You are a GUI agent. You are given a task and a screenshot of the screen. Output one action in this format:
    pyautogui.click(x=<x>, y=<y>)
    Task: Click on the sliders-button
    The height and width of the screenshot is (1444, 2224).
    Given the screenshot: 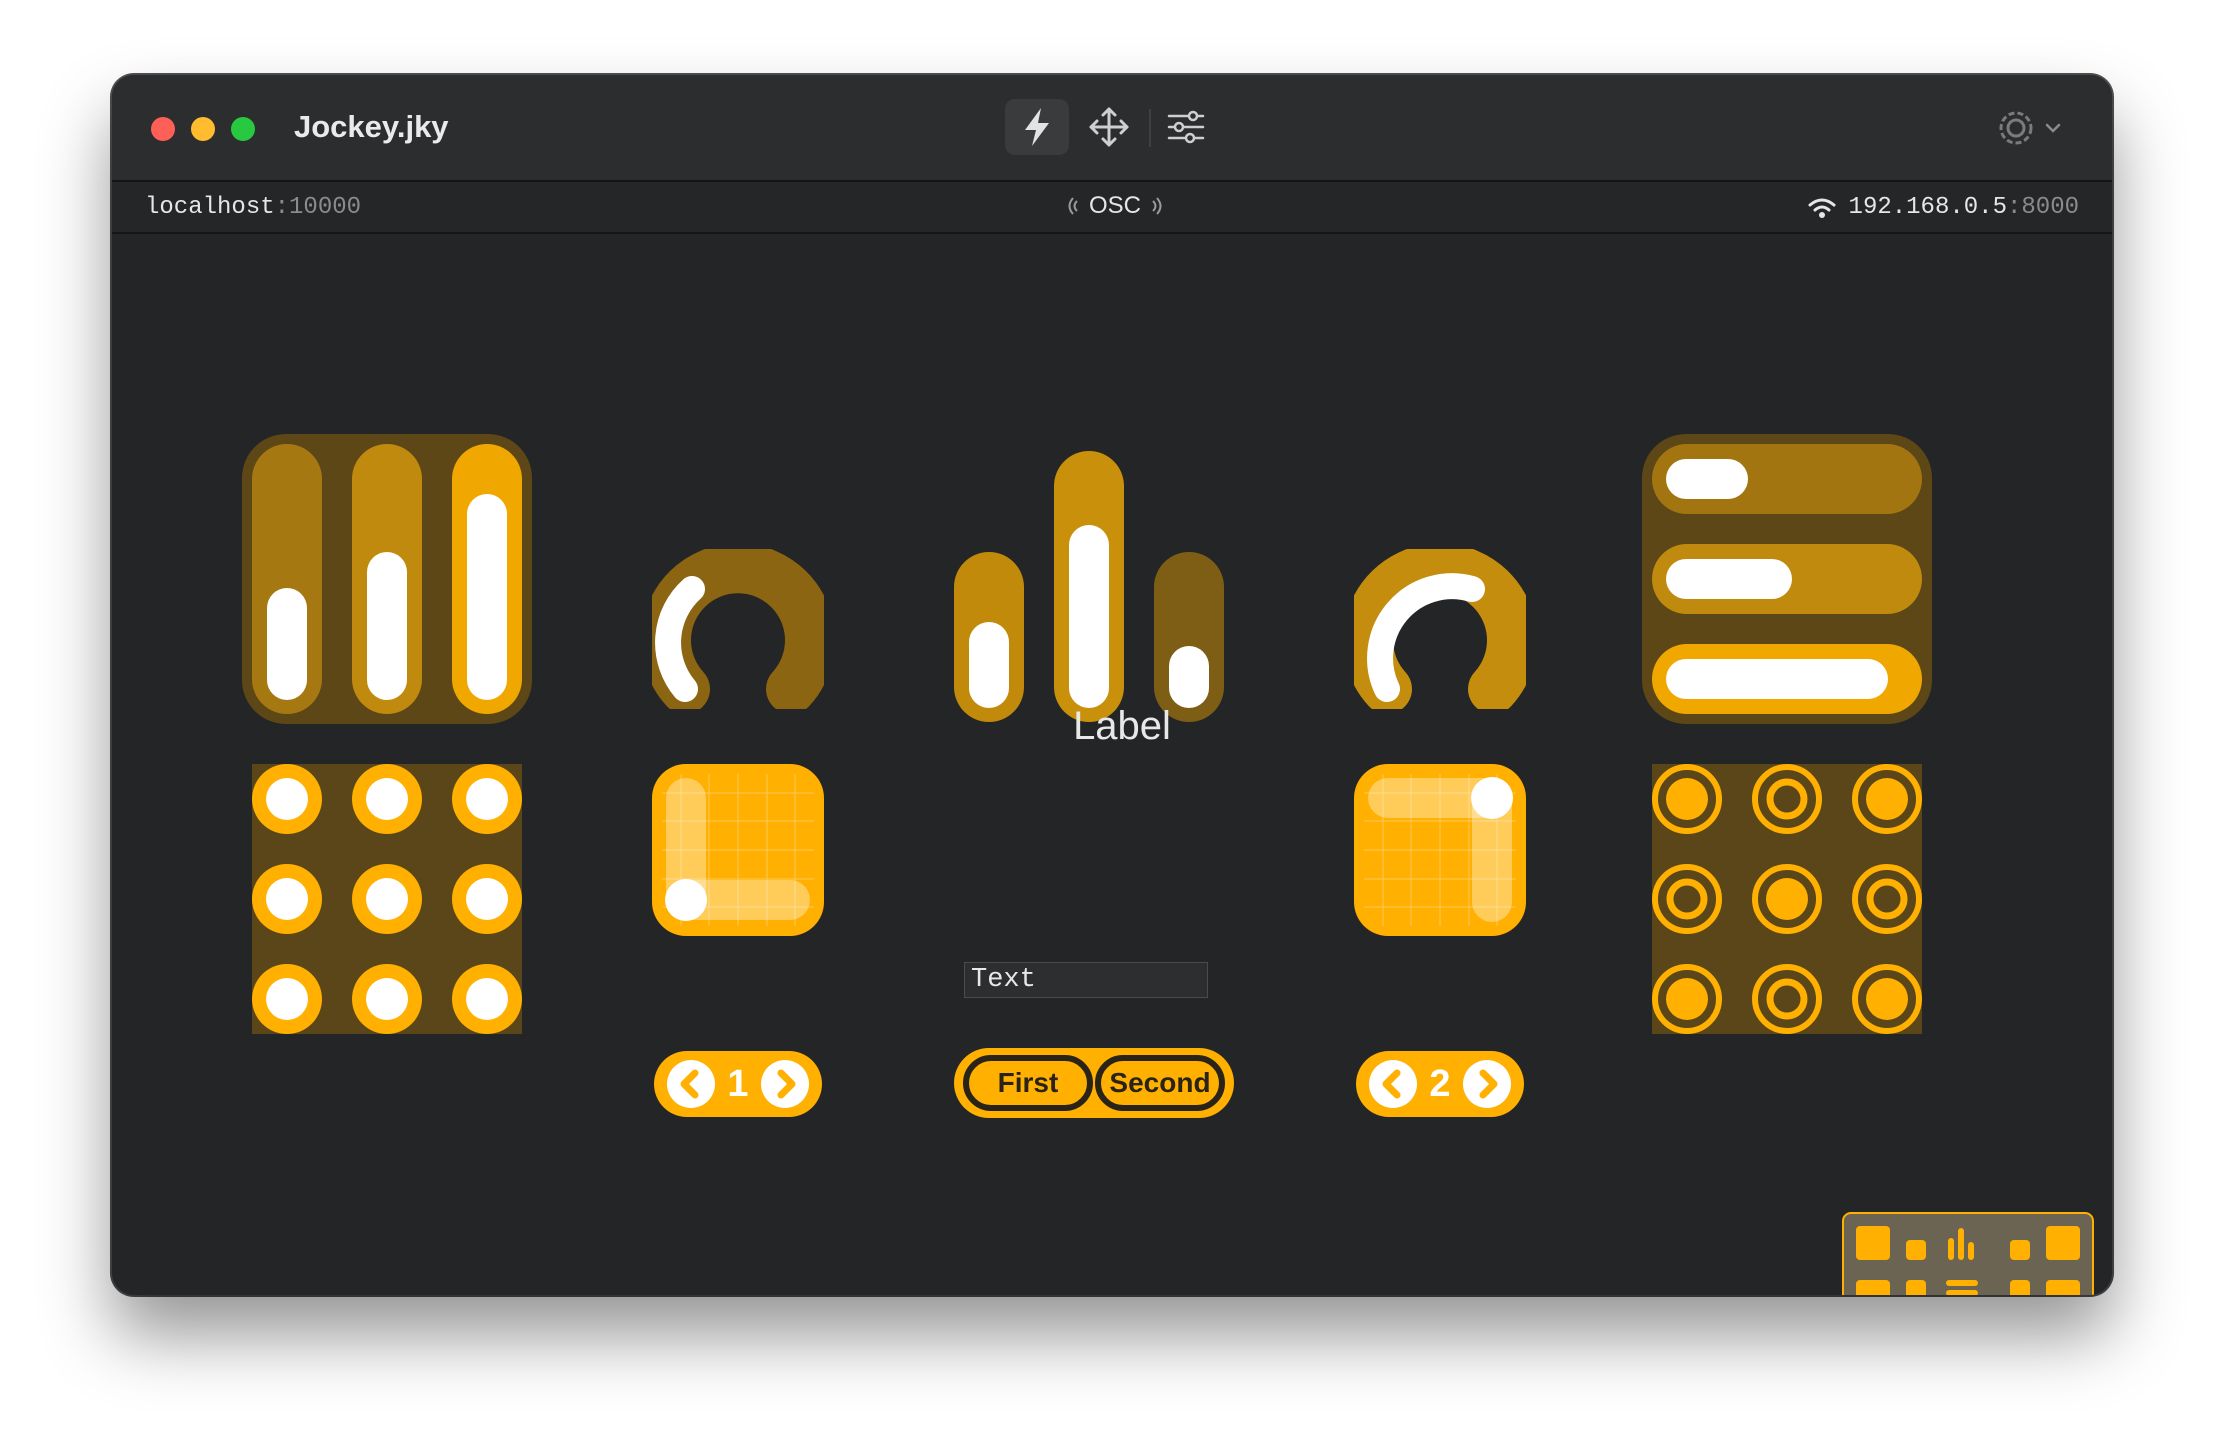 What is the action you would take?
    pyautogui.click(x=1186, y=127)
    